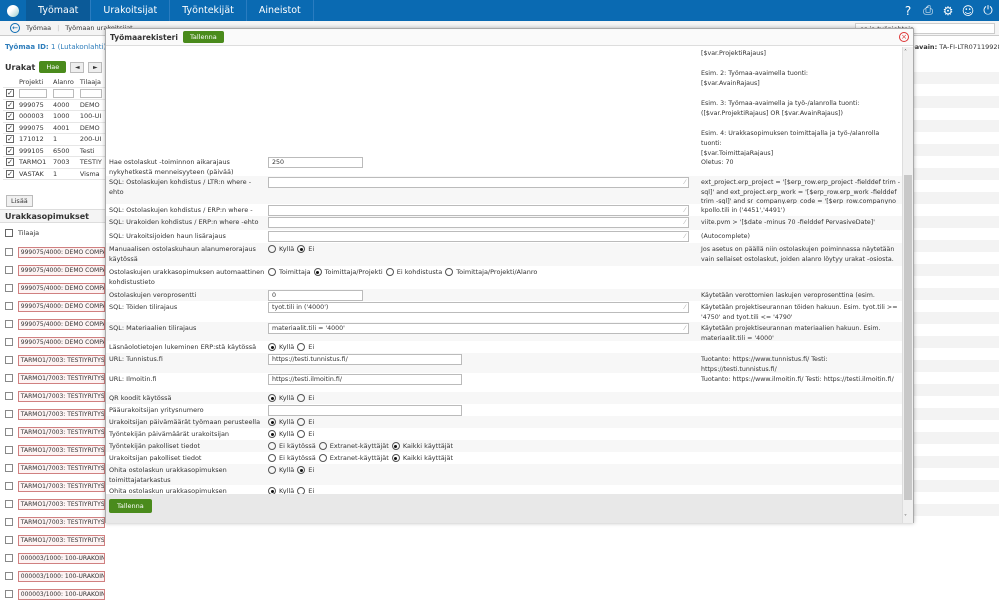 The height and width of the screenshot is (603, 999). What do you see at coordinates (77, 67) in the screenshot?
I see `prev-page-button: ◄` at bounding box center [77, 67].